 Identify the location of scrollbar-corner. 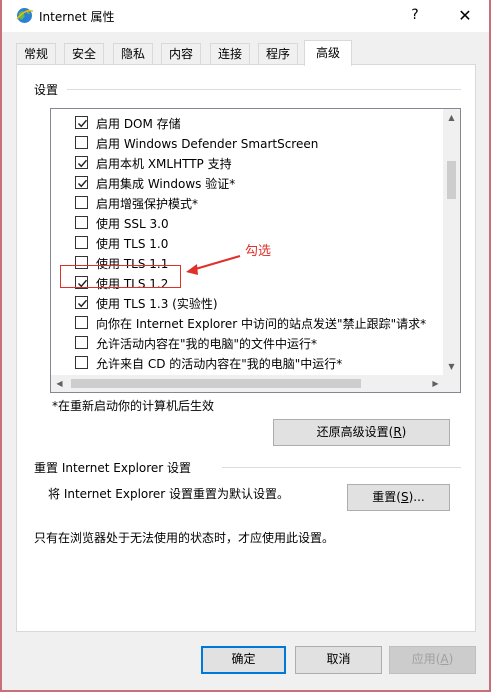
(451, 383).